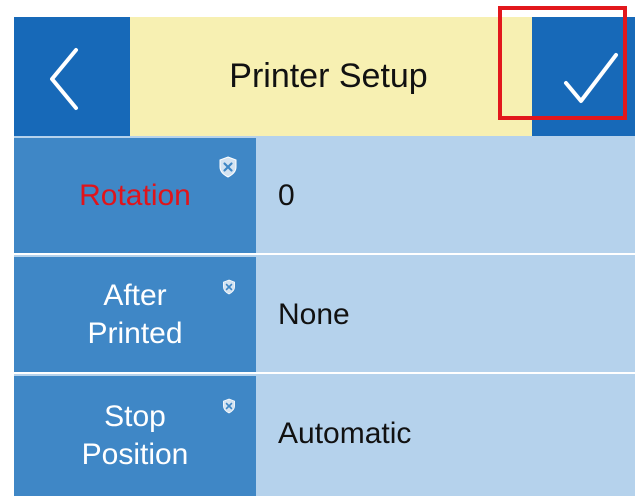 This screenshot has width=635, height=496. Describe the element at coordinates (445, 196) in the screenshot. I see `setting-value-rotation: 0` at that location.